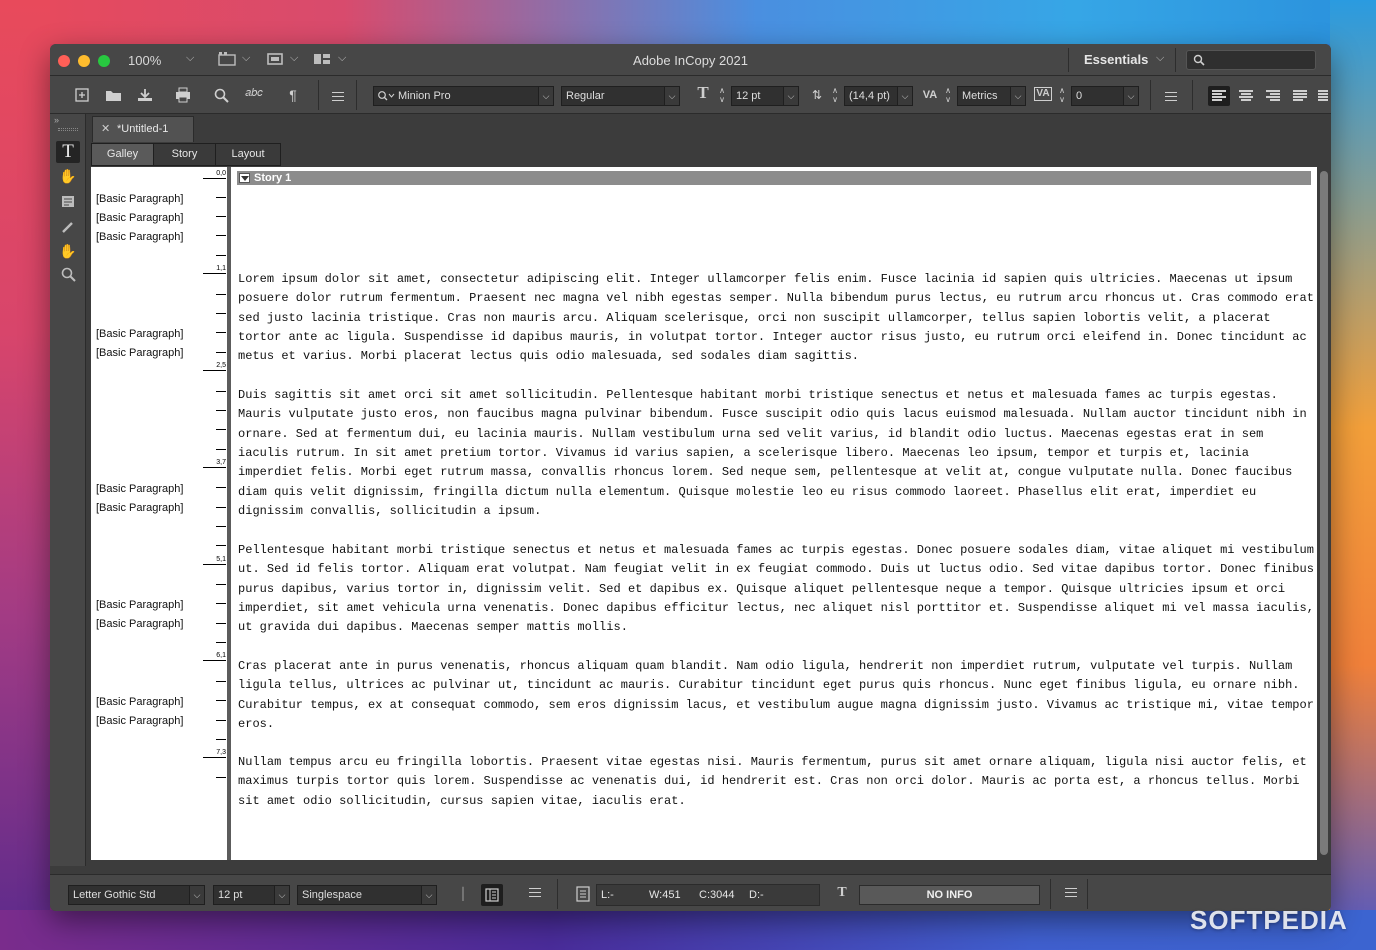 The image size is (1376, 950). What do you see at coordinates (222, 95) in the screenshot?
I see `find-change-icon` at bounding box center [222, 95].